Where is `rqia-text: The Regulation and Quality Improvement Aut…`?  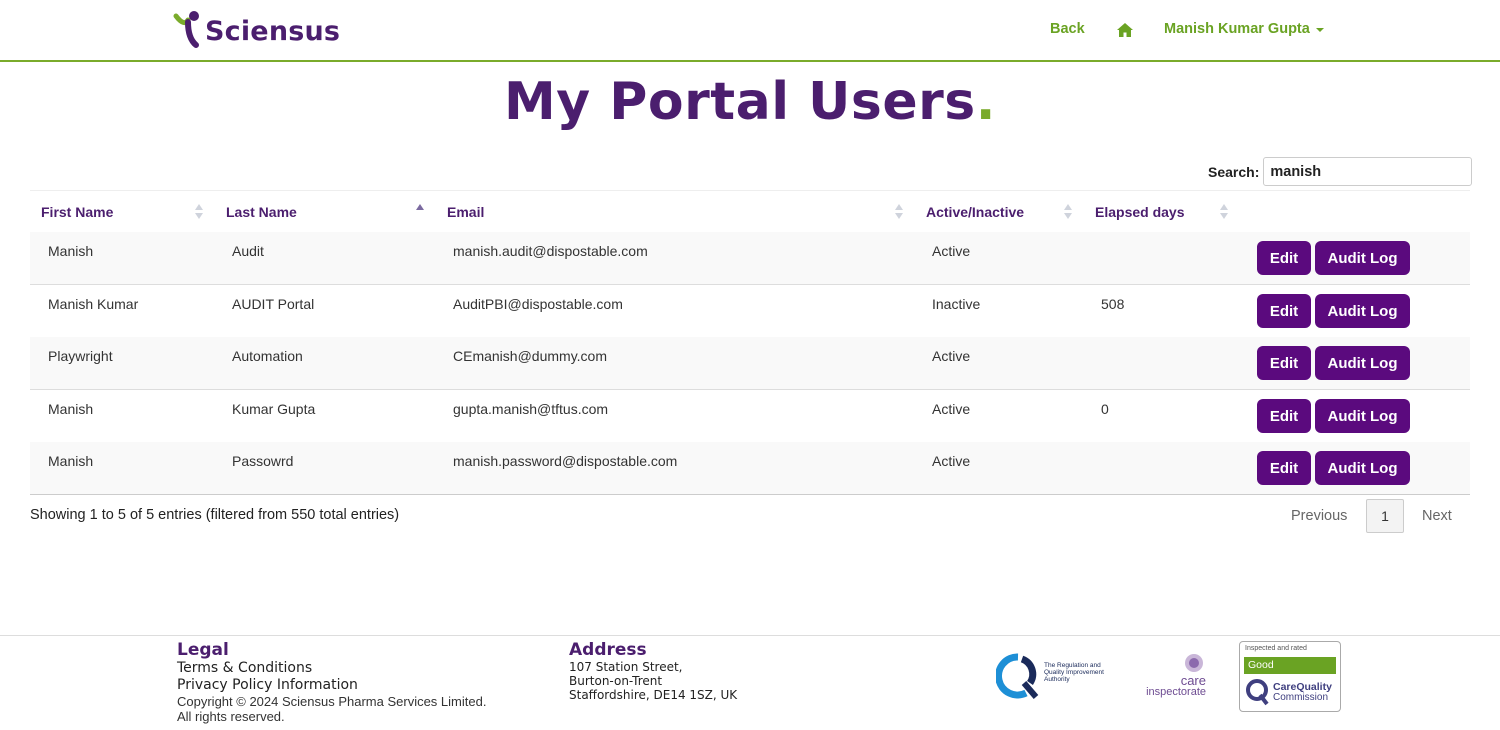
rqia-text: The Regulation and Quality Improvement Aut… is located at coordinates (1074, 672).